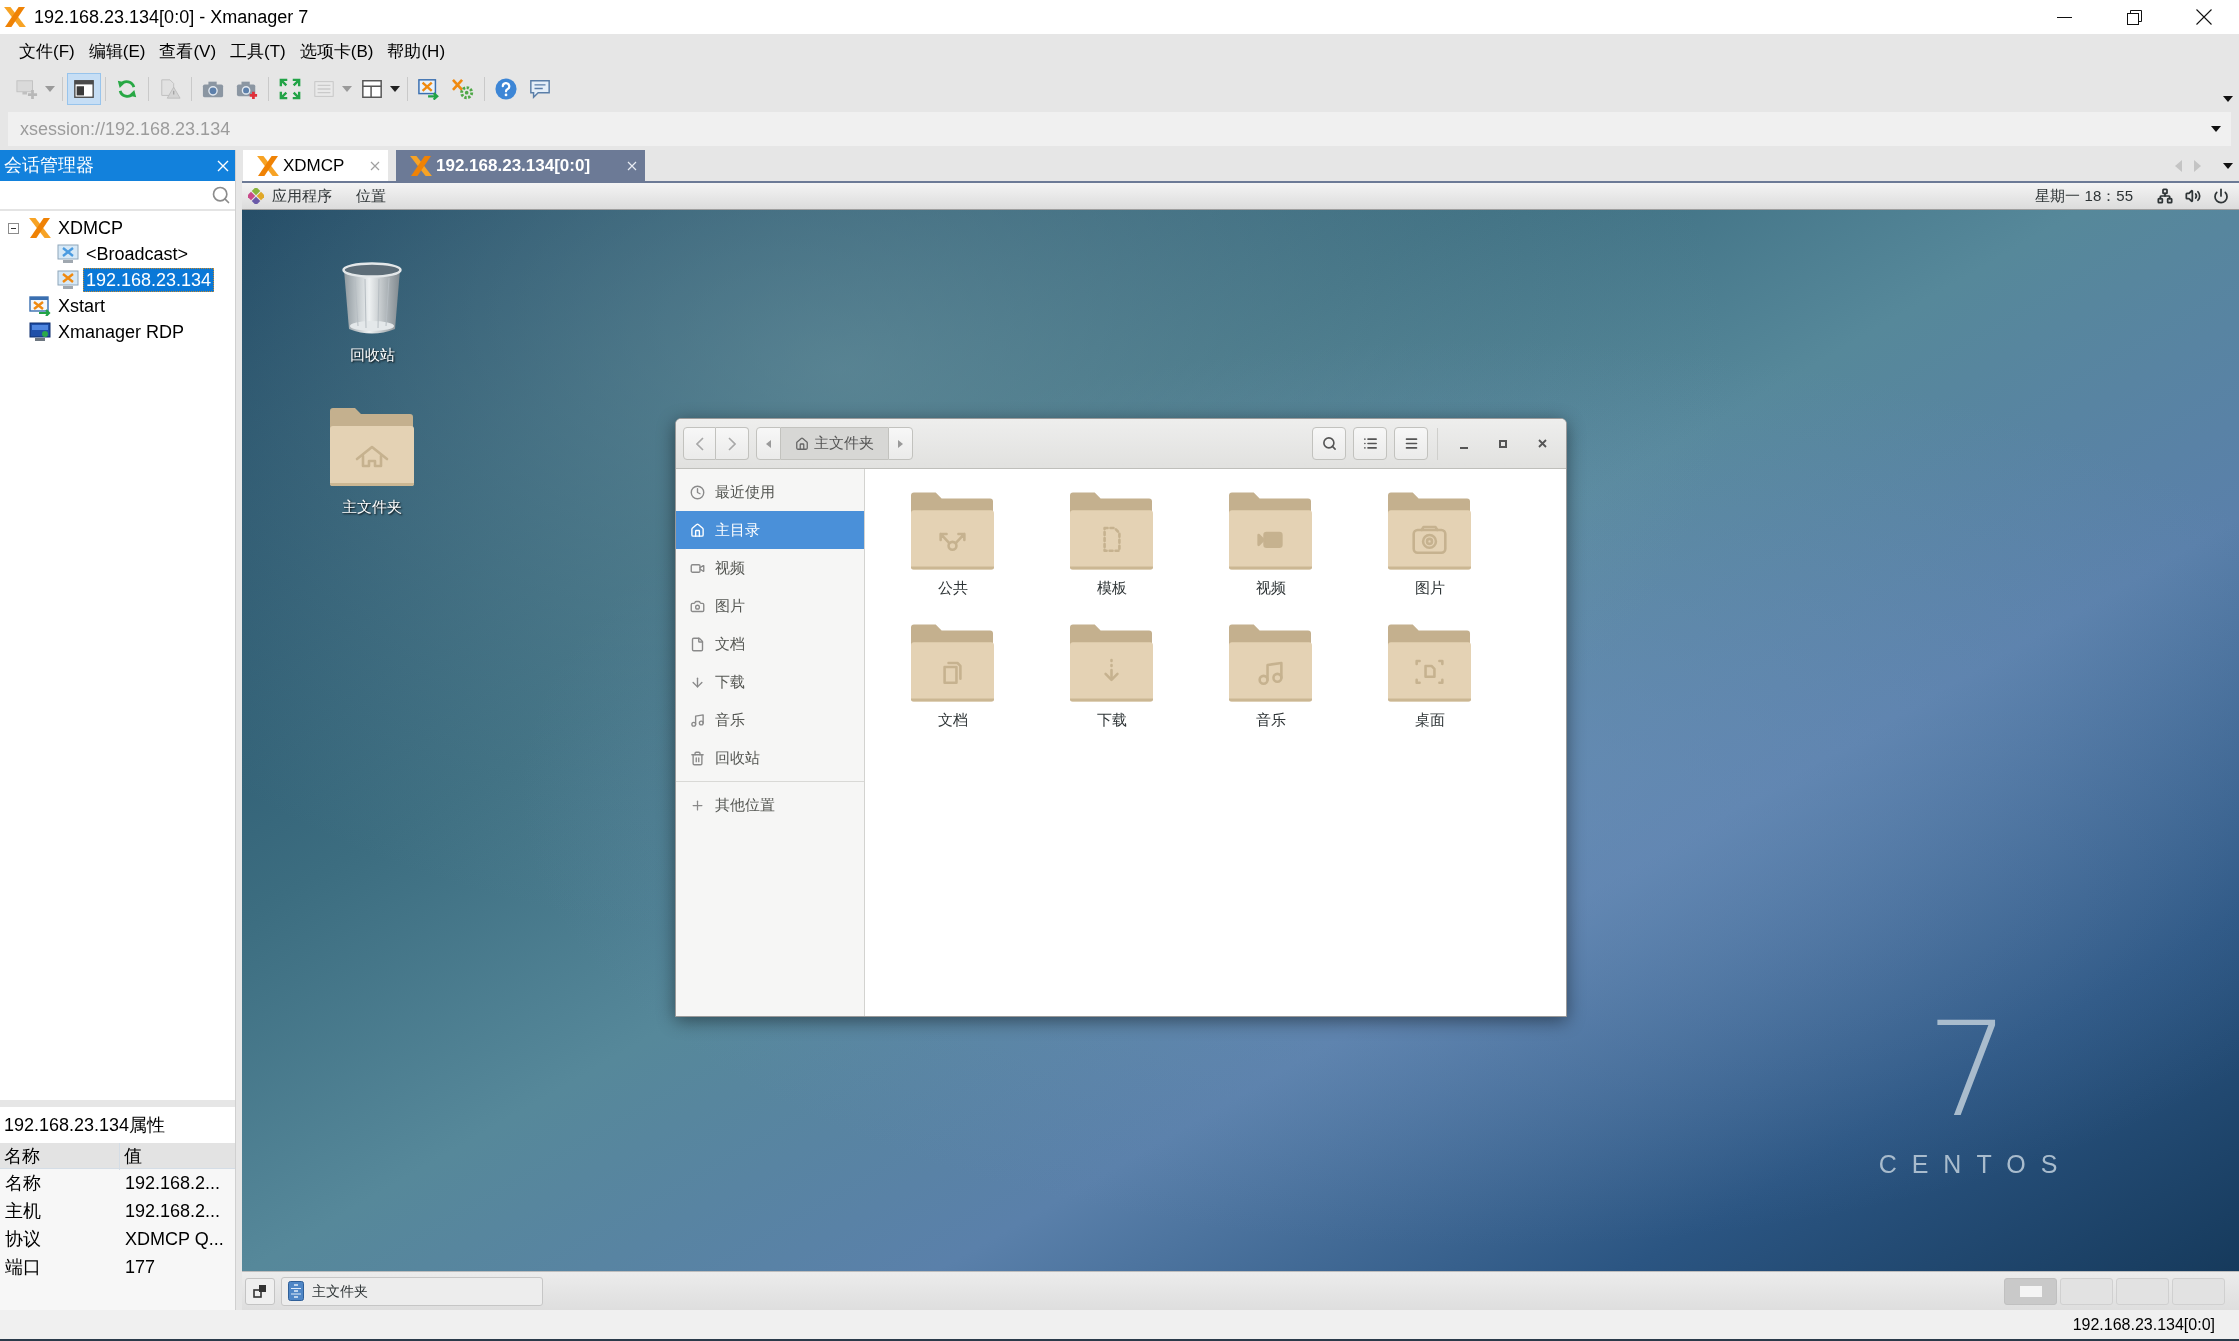  What do you see at coordinates (117, 52) in the screenshot?
I see `menu-item: 编辑(E)` at bounding box center [117, 52].